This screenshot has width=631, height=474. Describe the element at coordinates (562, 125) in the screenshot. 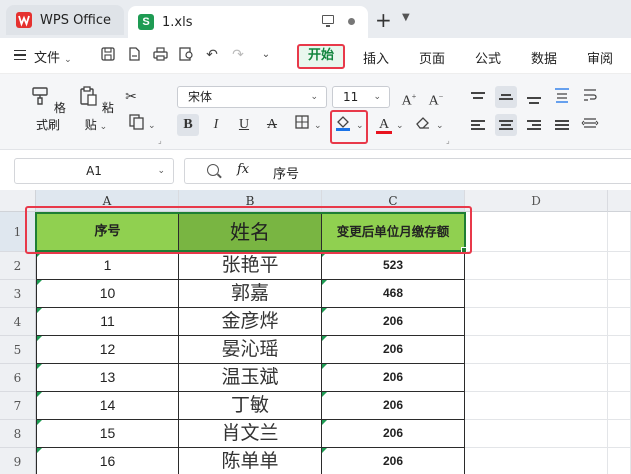

I see `justify-icon` at that location.